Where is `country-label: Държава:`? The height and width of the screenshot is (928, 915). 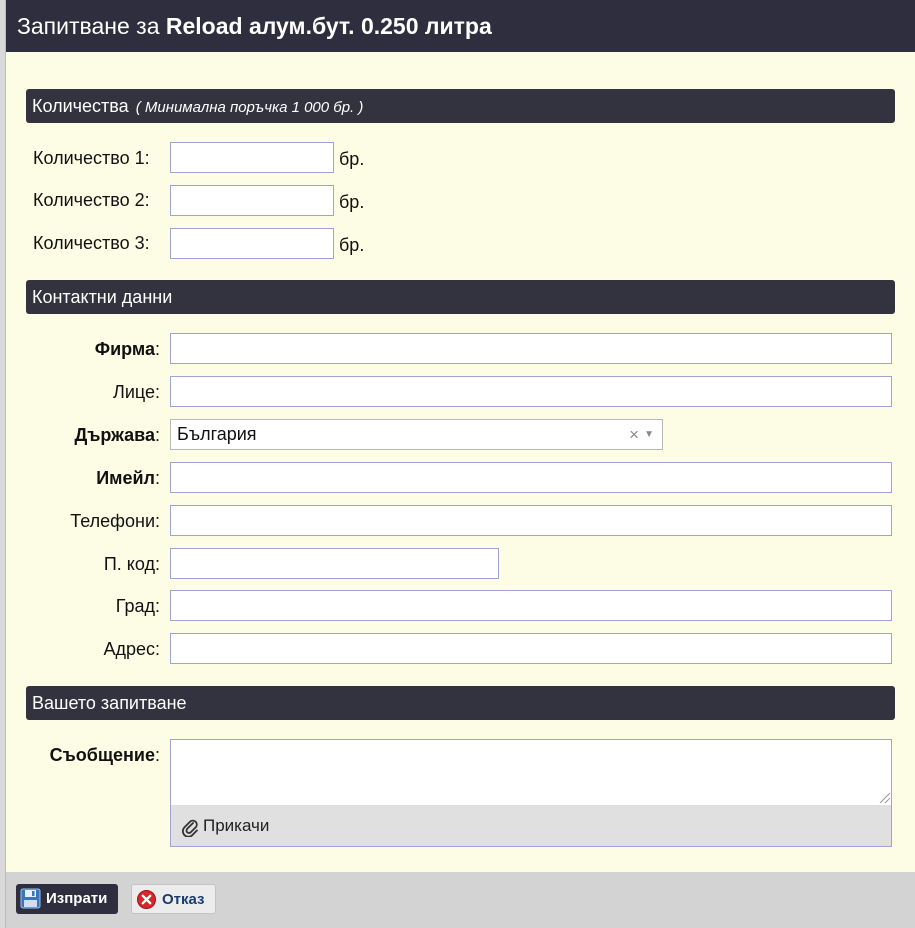
country-label: Държава: is located at coordinates (83, 435).